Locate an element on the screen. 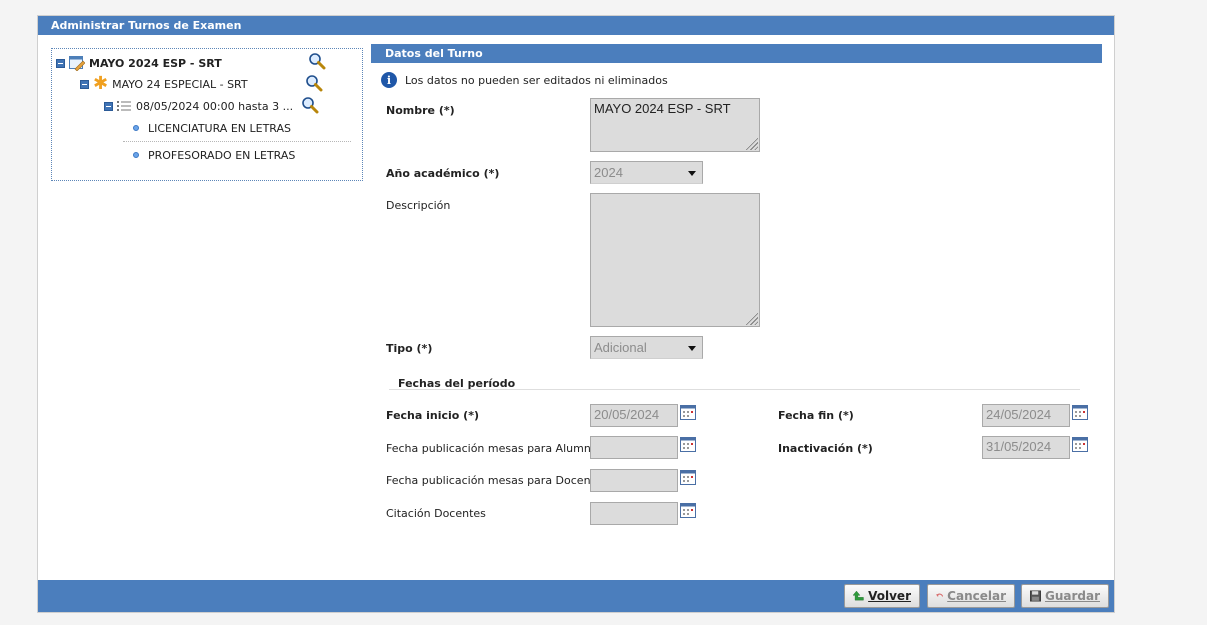 Image resolution: width=1207 pixels, height=625 pixels. guardar-button: Guardar is located at coordinates (1065, 596).